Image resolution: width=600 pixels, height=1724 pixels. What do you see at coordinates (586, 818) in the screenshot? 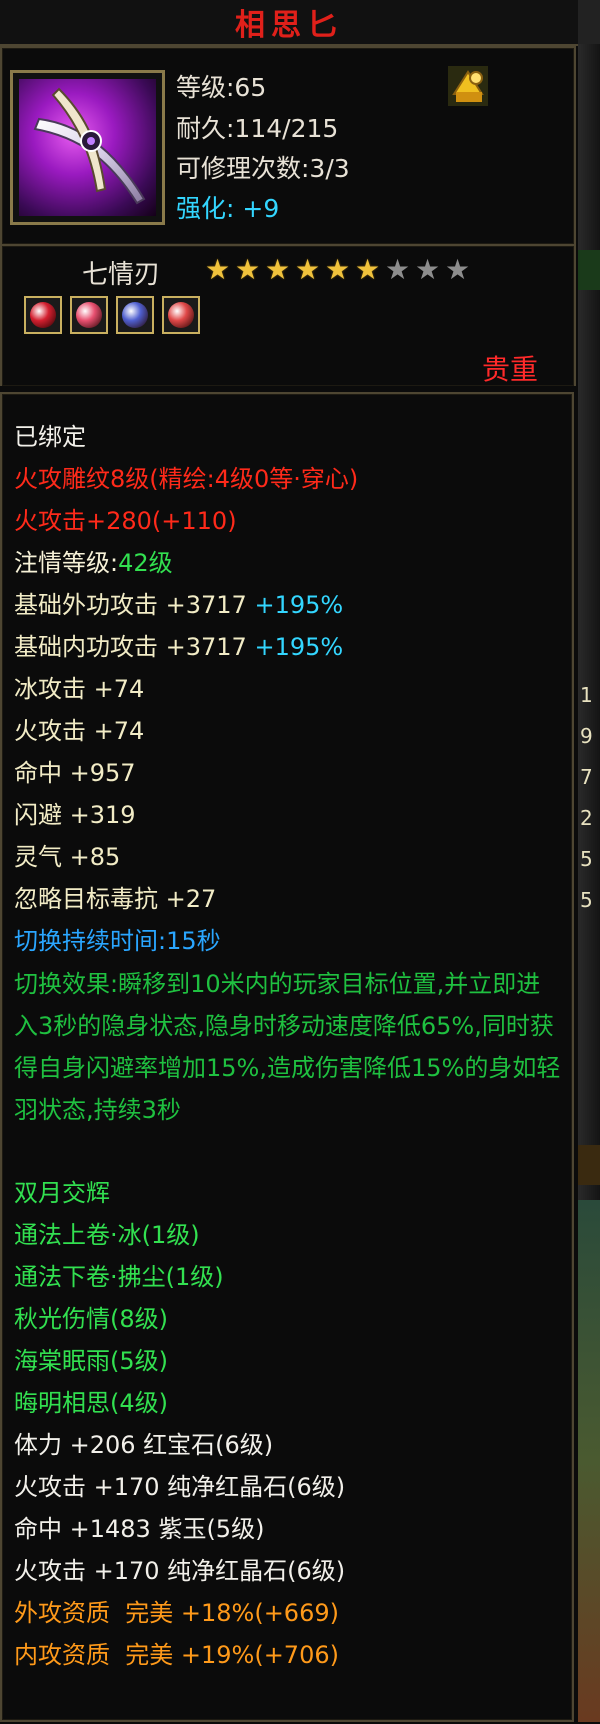
I see `edge-fragment-text: 2` at bounding box center [586, 818].